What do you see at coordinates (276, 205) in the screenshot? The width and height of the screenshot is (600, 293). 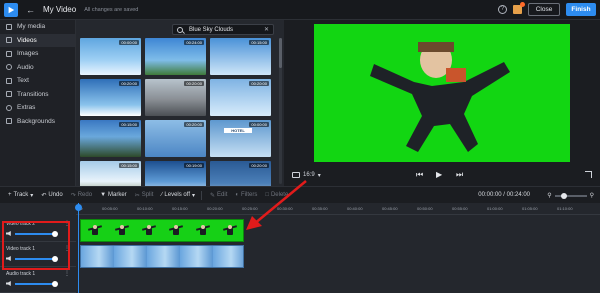 I see `annotation-arrow` at bounding box center [276, 205].